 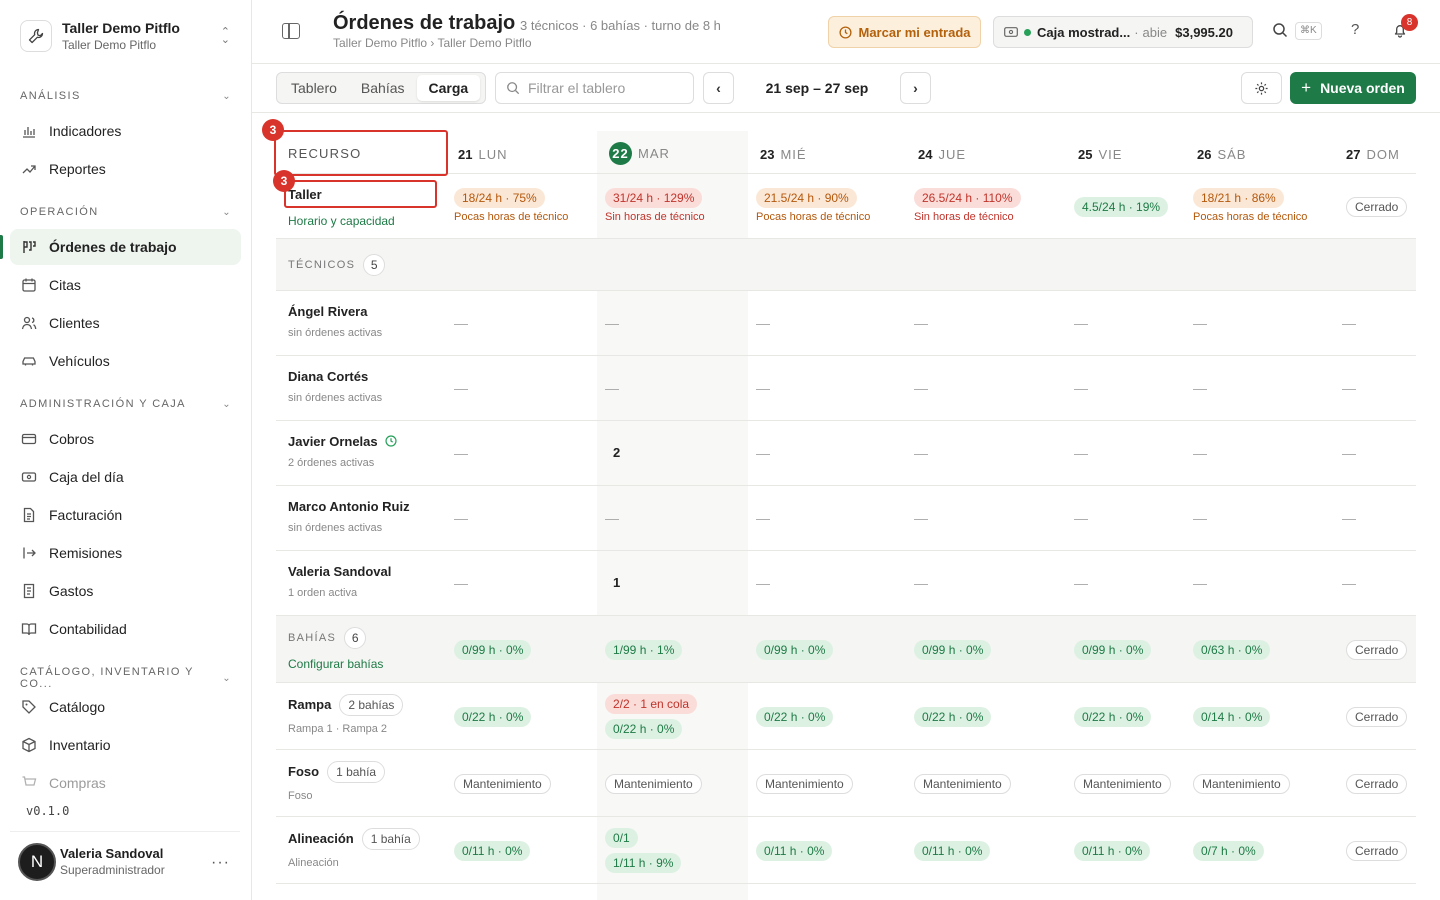 I want to click on day-header: 25 VIE, so click(x=1125, y=152).